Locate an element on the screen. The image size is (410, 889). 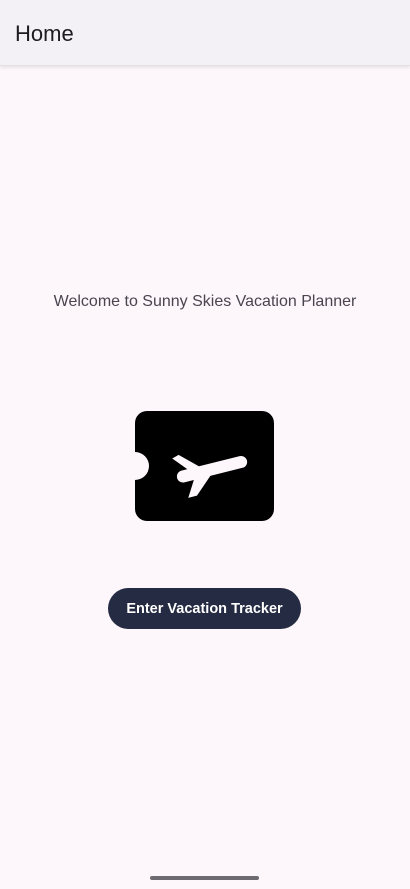
page-title: Home is located at coordinates (44, 33).